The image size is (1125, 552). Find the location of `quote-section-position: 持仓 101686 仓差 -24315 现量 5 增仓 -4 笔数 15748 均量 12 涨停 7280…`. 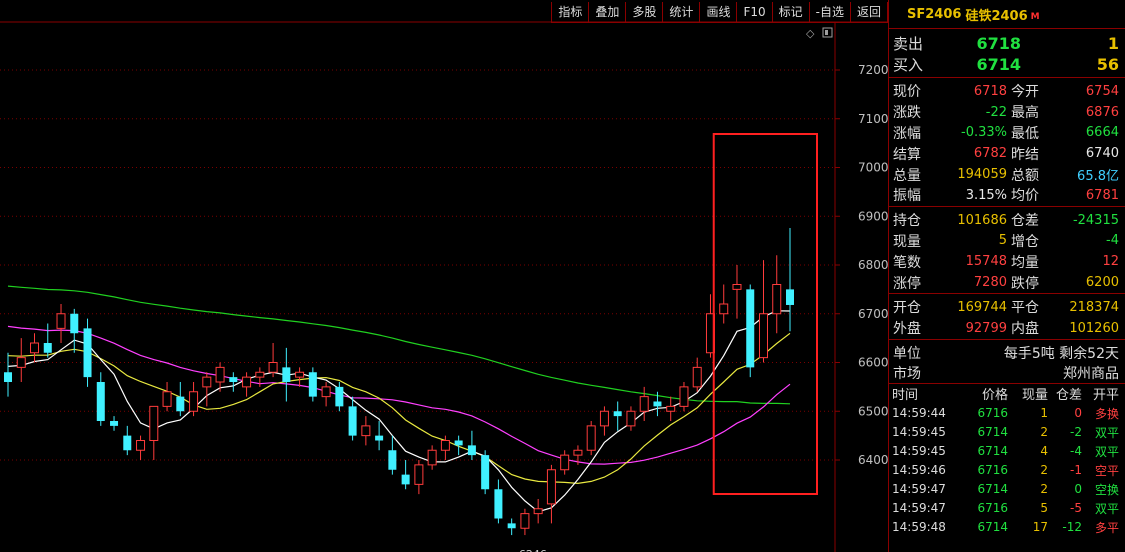

quote-section-position: 持仓 101686 仓差 -24315 现量 5 增仓 -4 笔数 15748 均量 12 涨停 7280… is located at coordinates (1007, 249).